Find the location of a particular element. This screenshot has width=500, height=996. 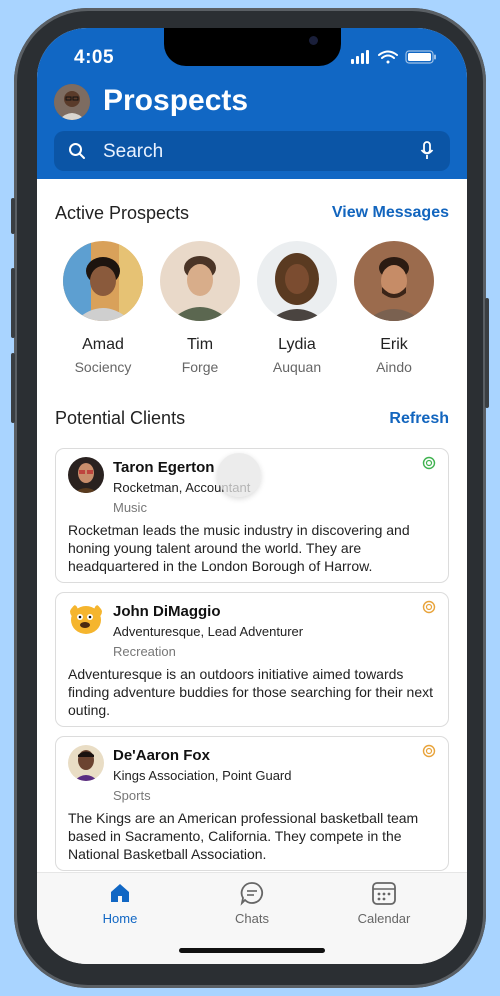

app-header: 4:05 Prospects Search is located at coordinates (252, 103).